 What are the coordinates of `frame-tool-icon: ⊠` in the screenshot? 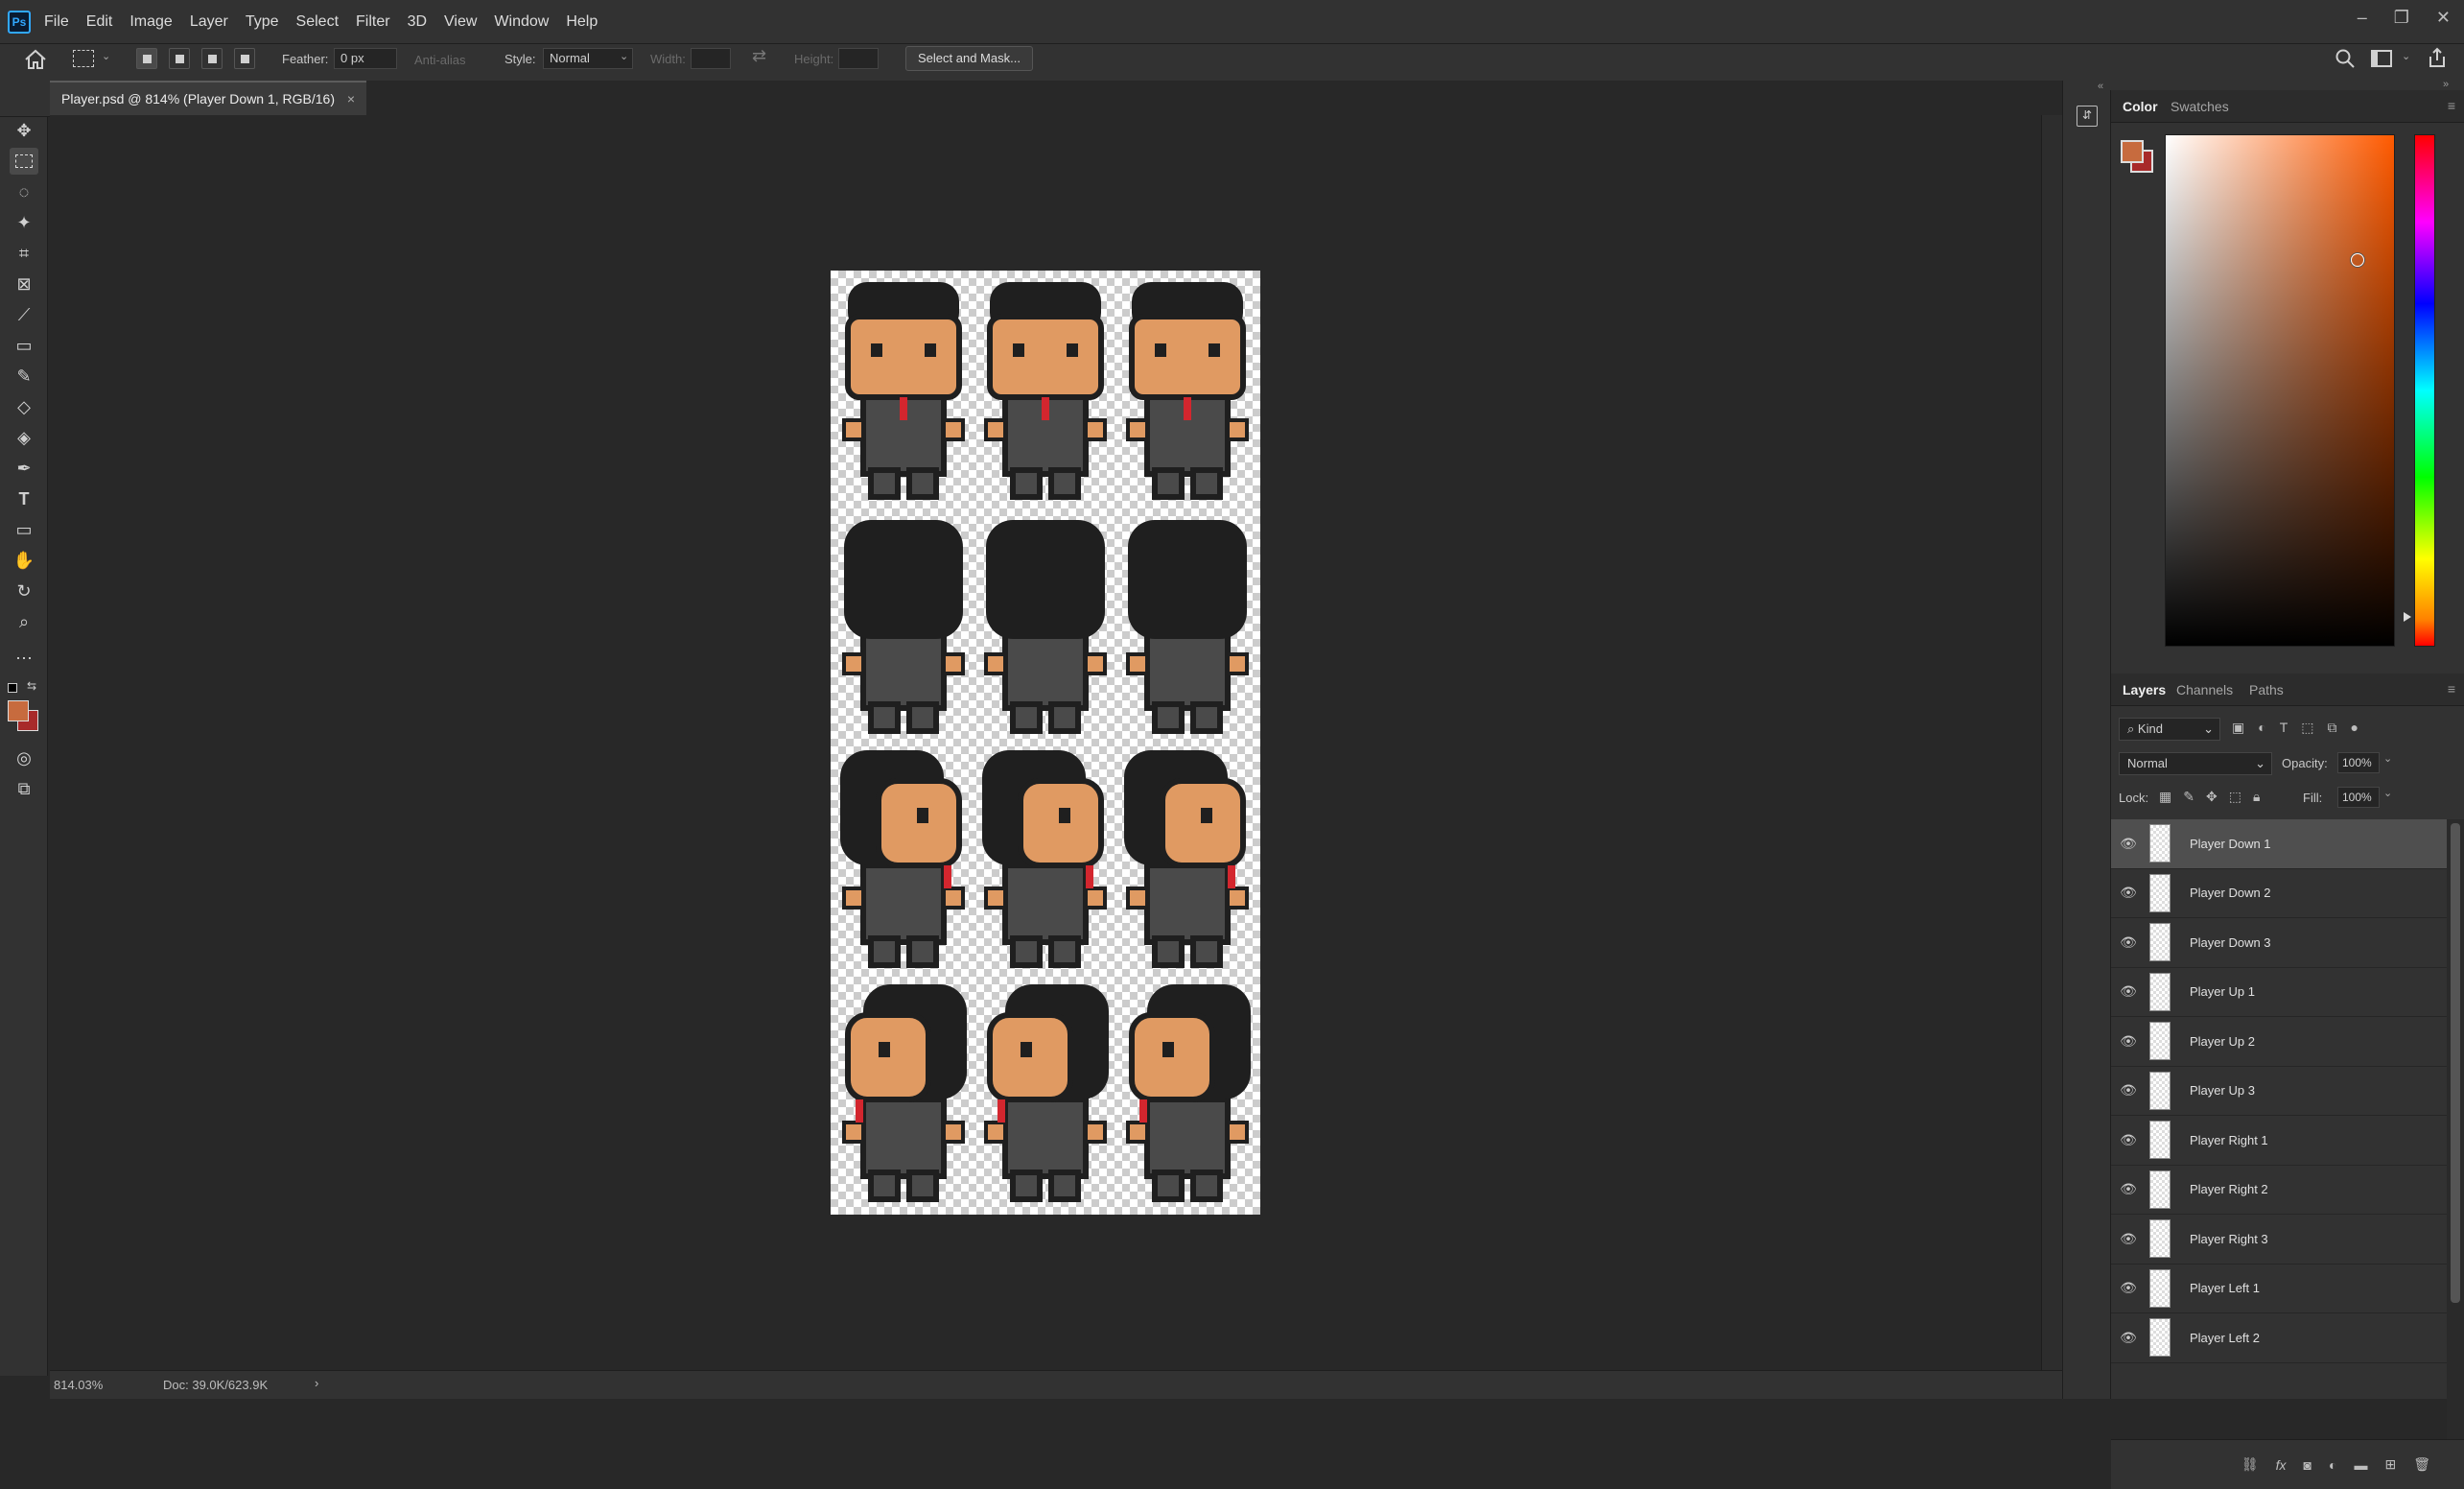 It's located at (24, 284).